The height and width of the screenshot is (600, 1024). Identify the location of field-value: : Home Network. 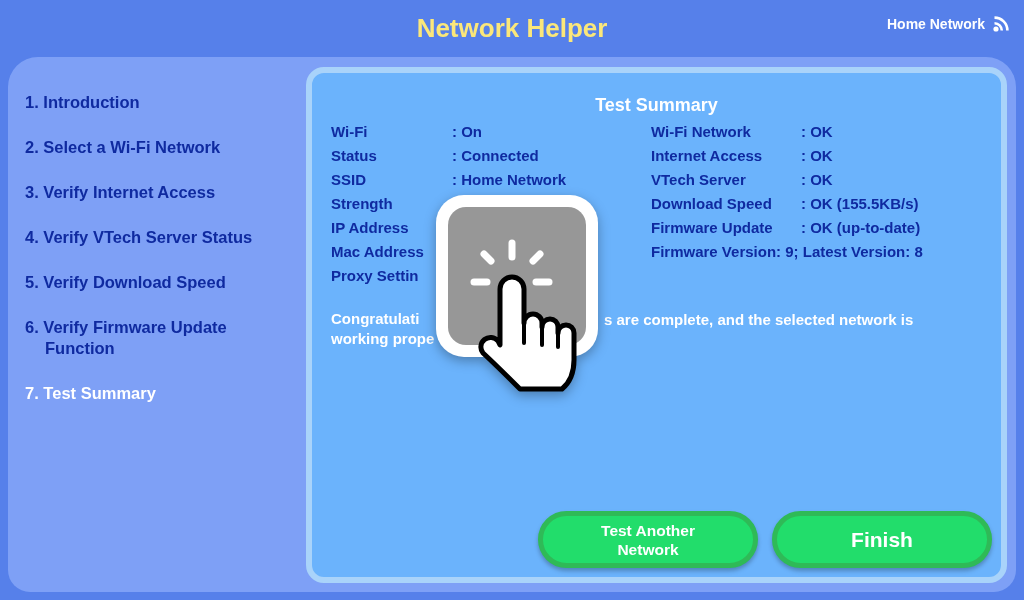
(509, 179).